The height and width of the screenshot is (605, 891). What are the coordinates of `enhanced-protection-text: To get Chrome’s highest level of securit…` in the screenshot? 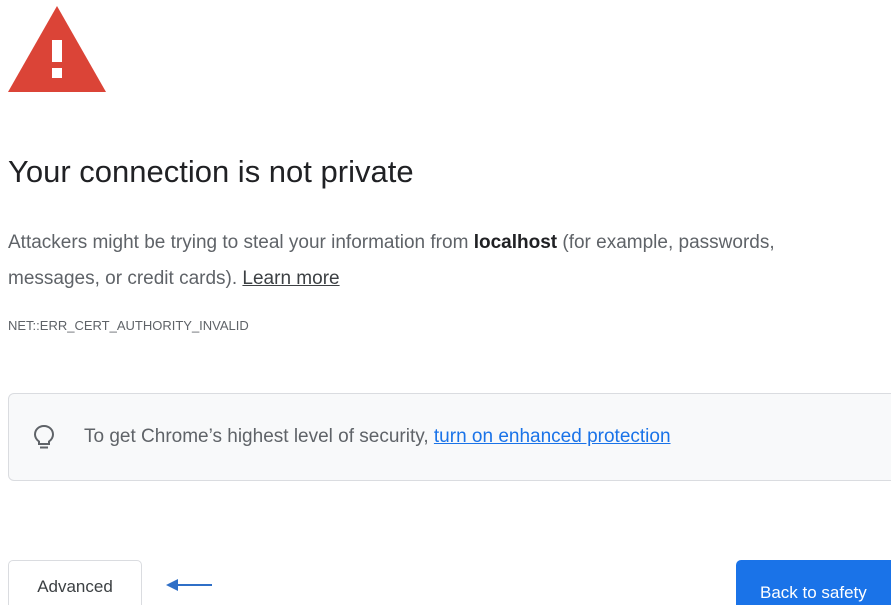 It's located at (377, 437).